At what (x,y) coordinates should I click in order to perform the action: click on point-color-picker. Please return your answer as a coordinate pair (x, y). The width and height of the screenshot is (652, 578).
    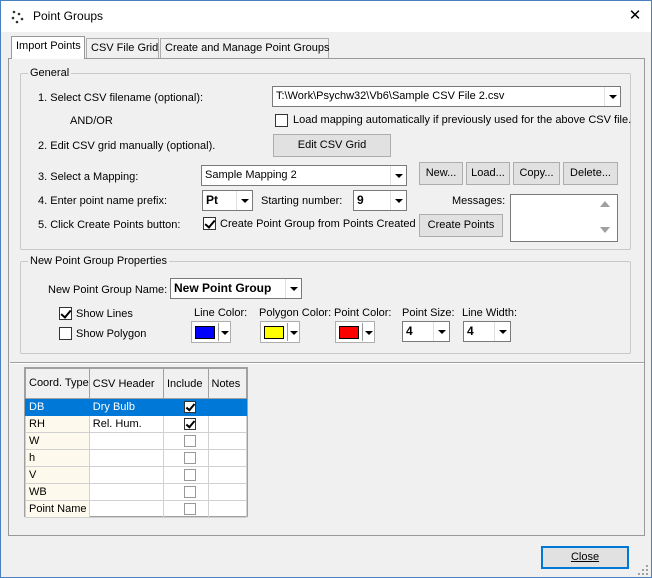
    Looking at the image, I should click on (355, 332).